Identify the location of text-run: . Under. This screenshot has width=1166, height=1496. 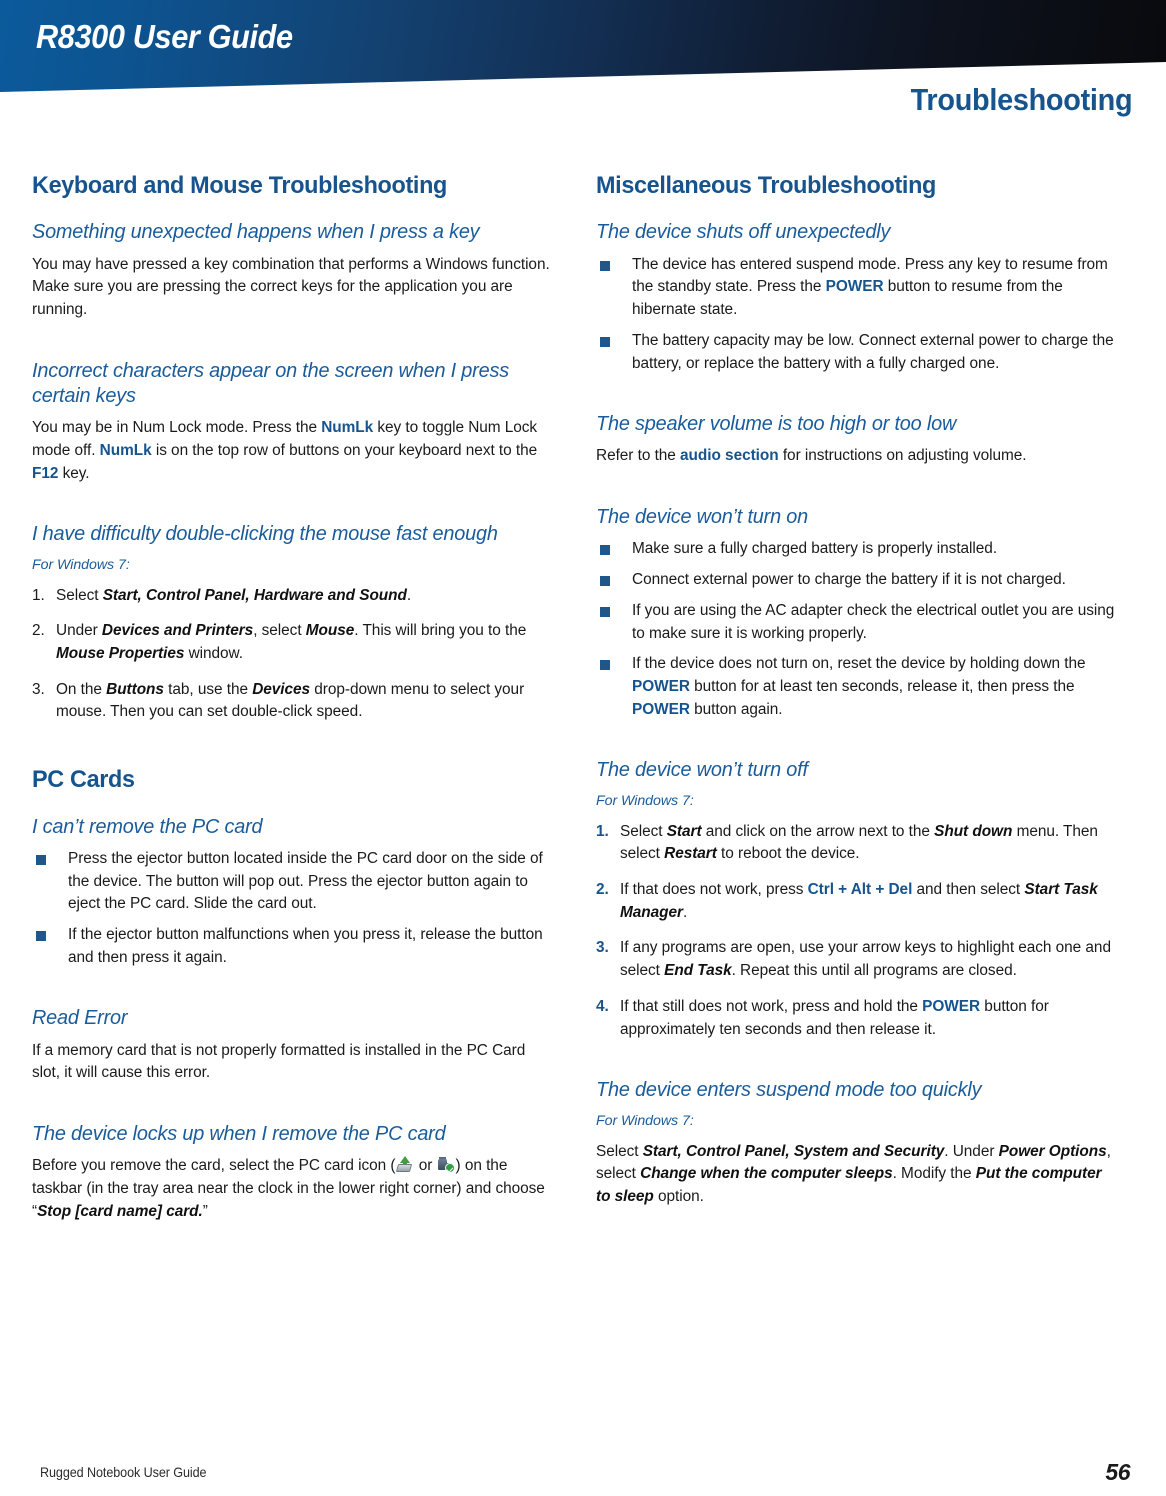
(971, 1151).